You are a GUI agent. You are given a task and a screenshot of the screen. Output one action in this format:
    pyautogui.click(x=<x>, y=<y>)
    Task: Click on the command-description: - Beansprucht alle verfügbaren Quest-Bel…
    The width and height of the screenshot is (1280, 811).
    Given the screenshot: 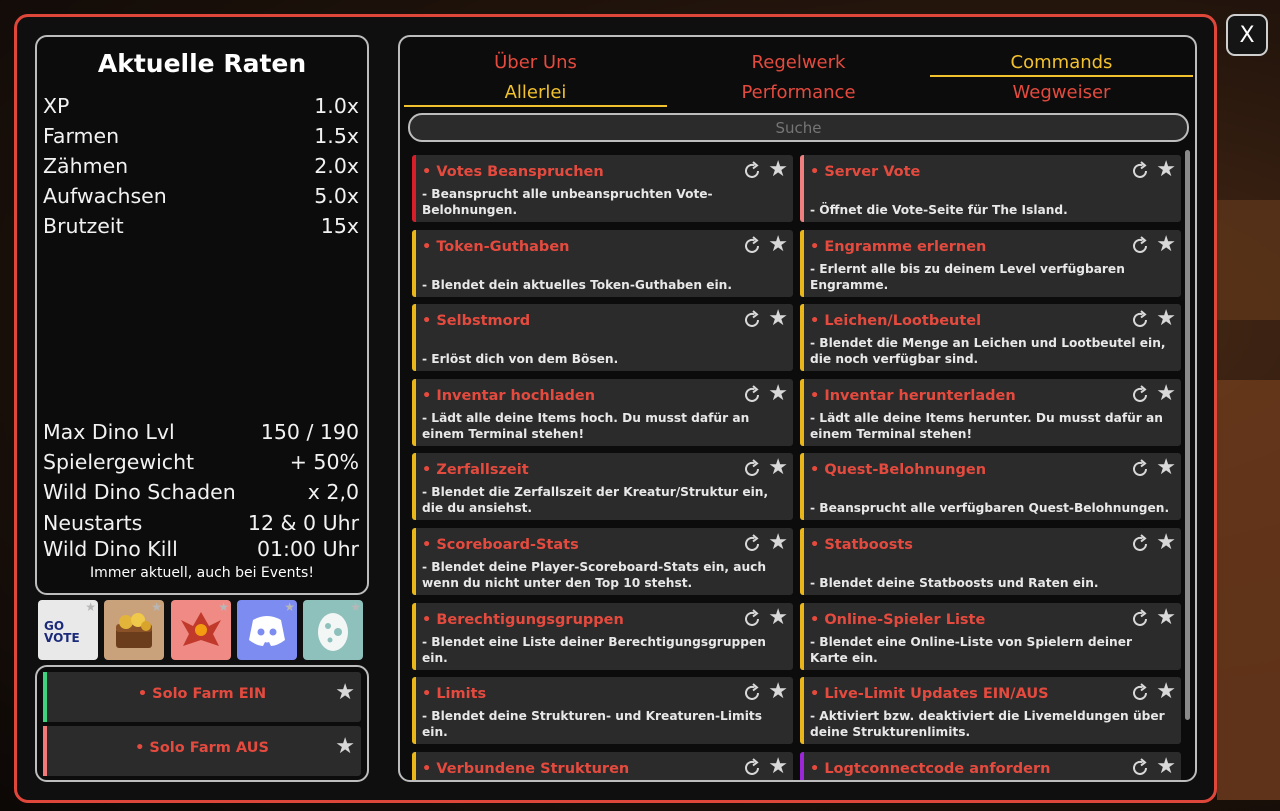 What is the action you would take?
    pyautogui.click(x=990, y=508)
    